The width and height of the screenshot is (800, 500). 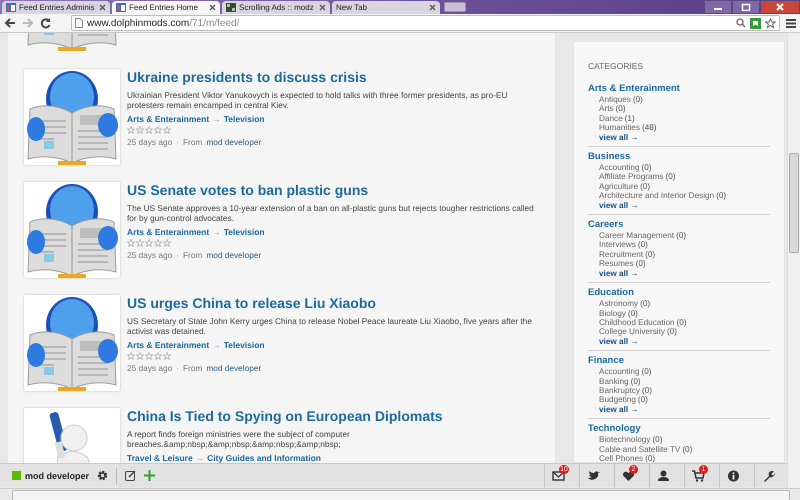 I want to click on back-arrow-icon, so click(x=10, y=23).